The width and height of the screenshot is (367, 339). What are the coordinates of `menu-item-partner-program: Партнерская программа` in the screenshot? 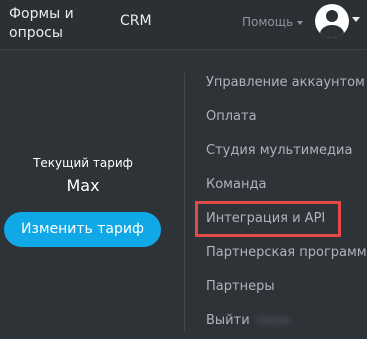 It's located at (281, 253).